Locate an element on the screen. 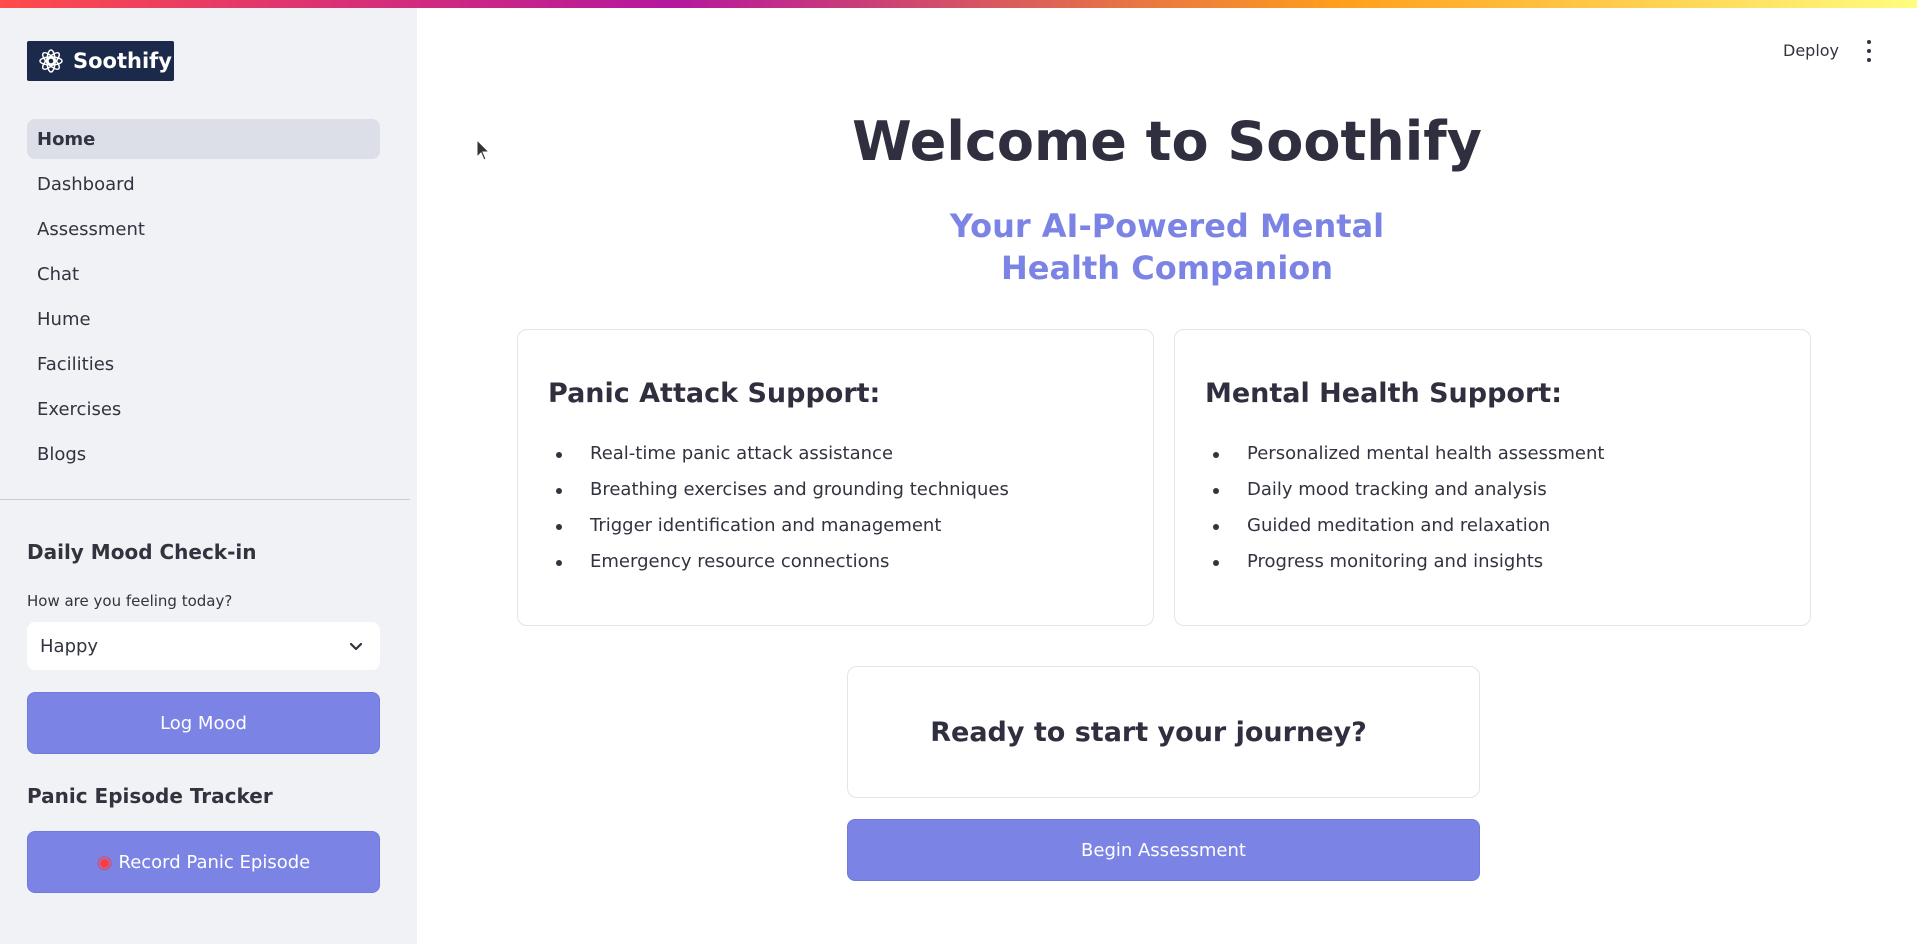 Image resolution: width=1917 pixels, height=944 pixels. app-name: Soothify is located at coordinates (122, 61).